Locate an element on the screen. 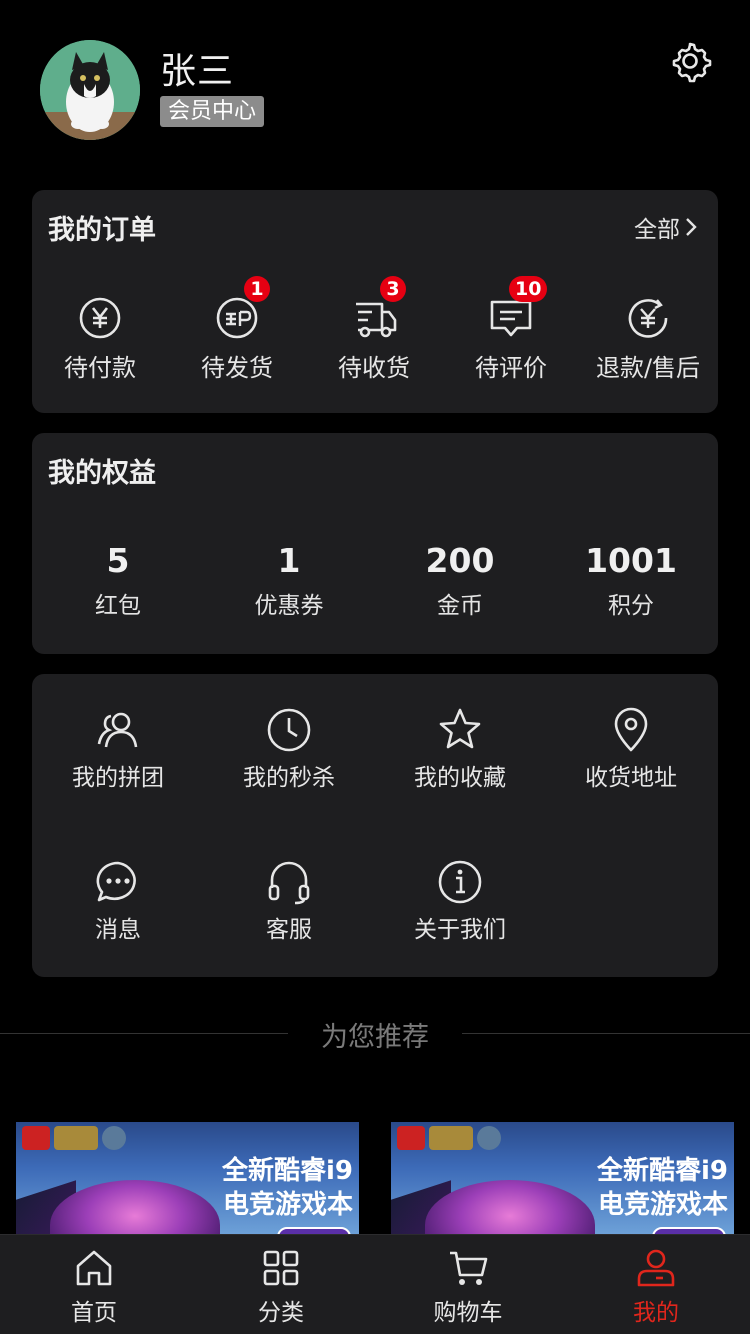 This screenshot has height=1334, width=750. cart-icon is located at coordinates (468, 1268).